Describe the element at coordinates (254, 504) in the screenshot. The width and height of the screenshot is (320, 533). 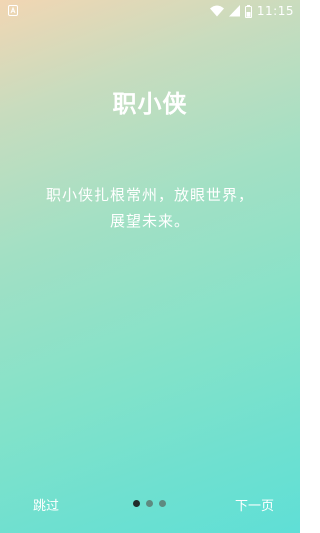
I see `next-page-button: 下一页` at that location.